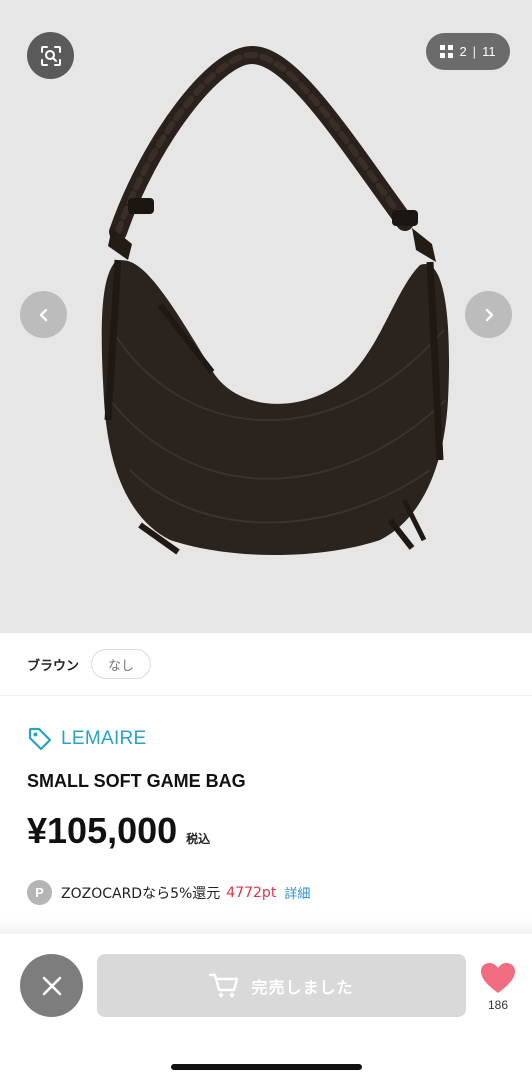 Image resolution: width=532 pixels, height=1080 pixels. What do you see at coordinates (53, 666) in the screenshot?
I see `color-label: ブラウン` at bounding box center [53, 666].